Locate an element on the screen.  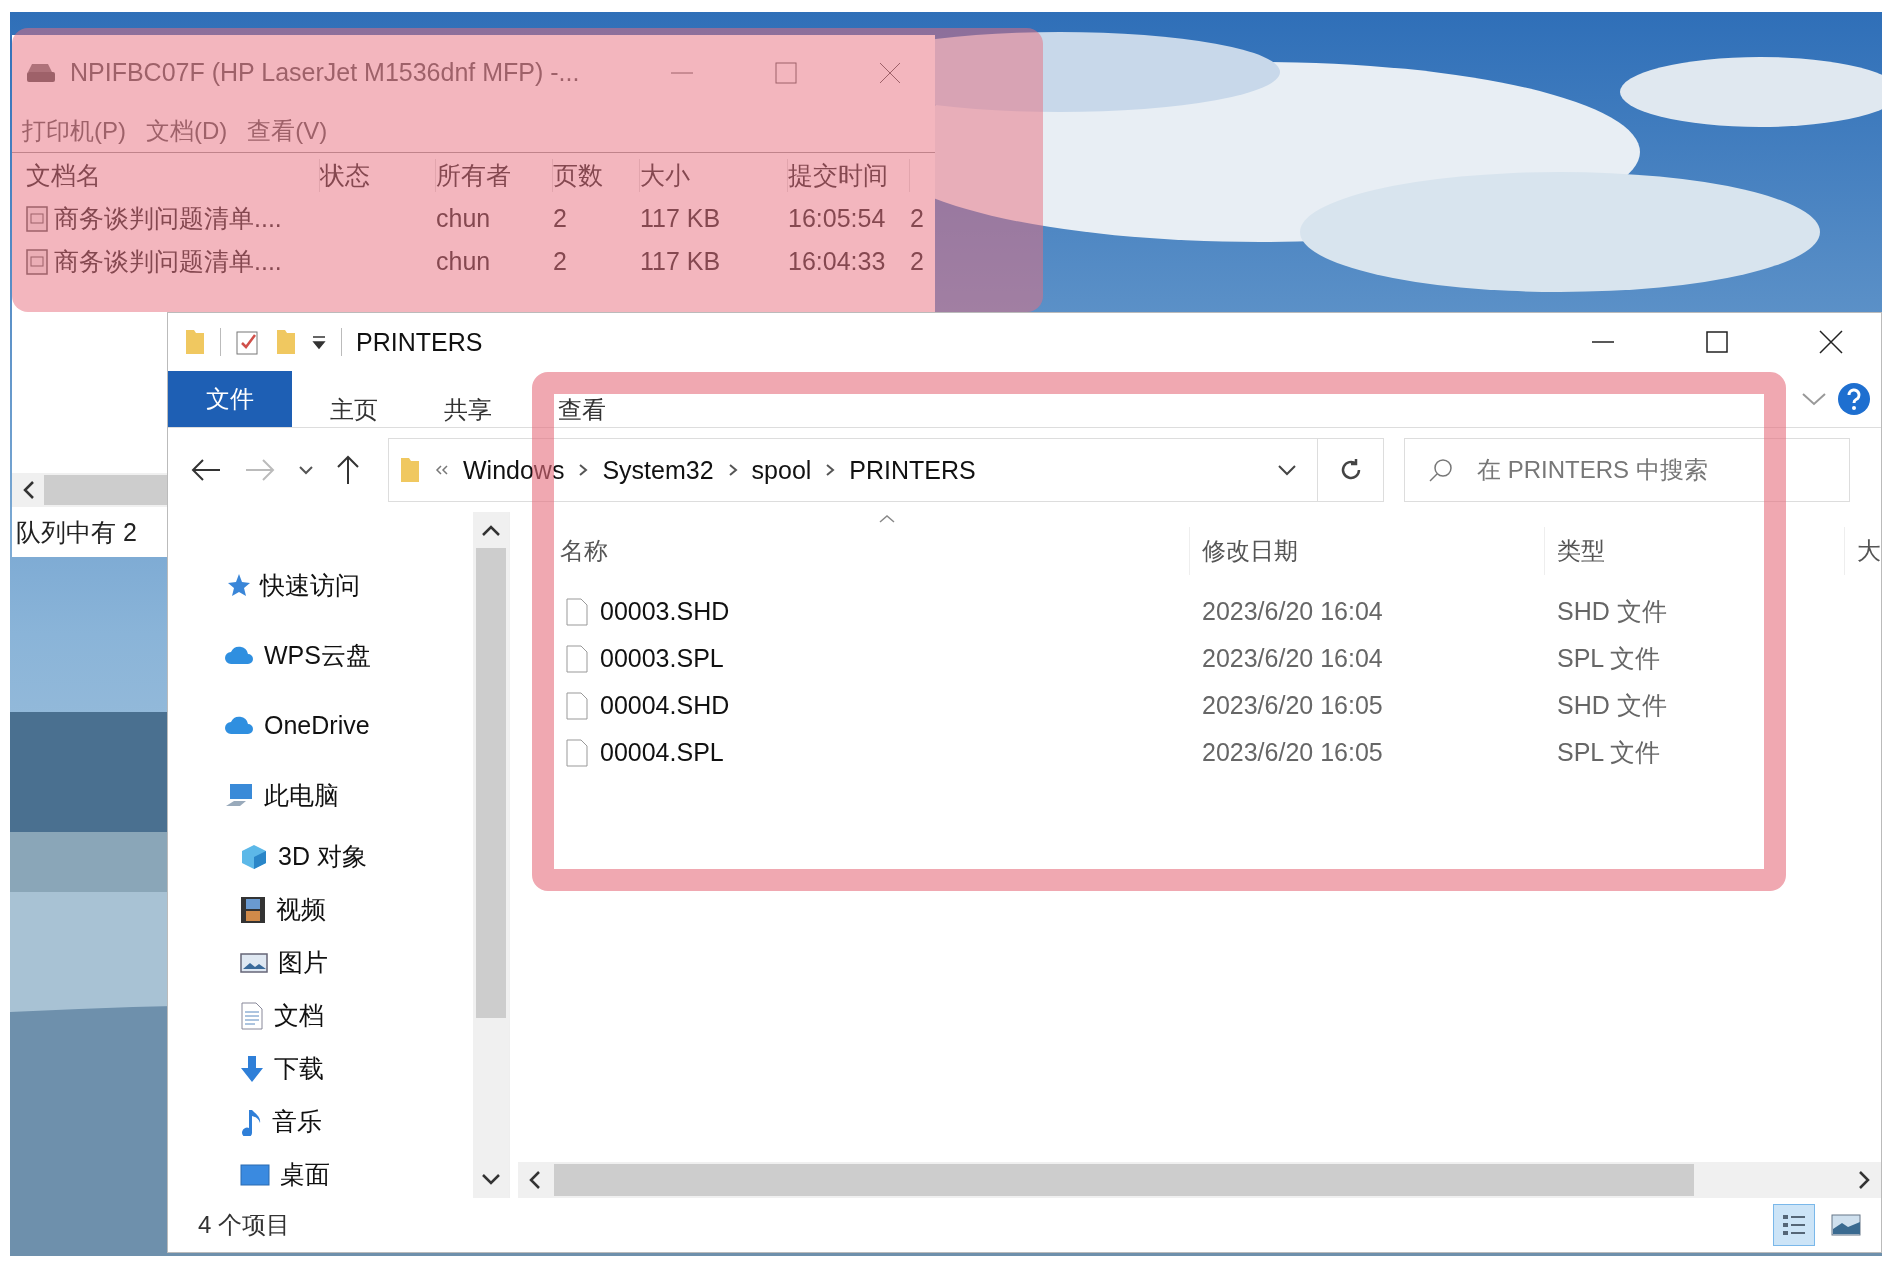
nav-item: 此电脑 is located at coordinates (320, 795).